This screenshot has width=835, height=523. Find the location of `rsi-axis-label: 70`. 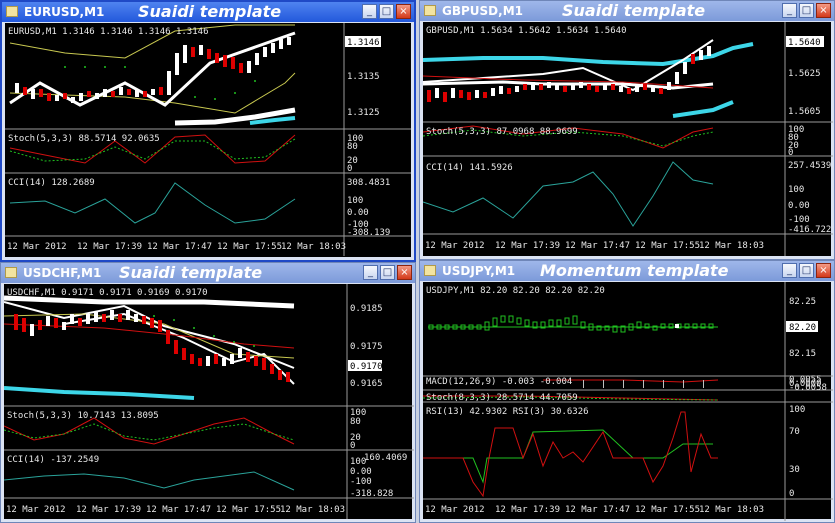

rsi-axis-label: 70 is located at coordinates (794, 432).